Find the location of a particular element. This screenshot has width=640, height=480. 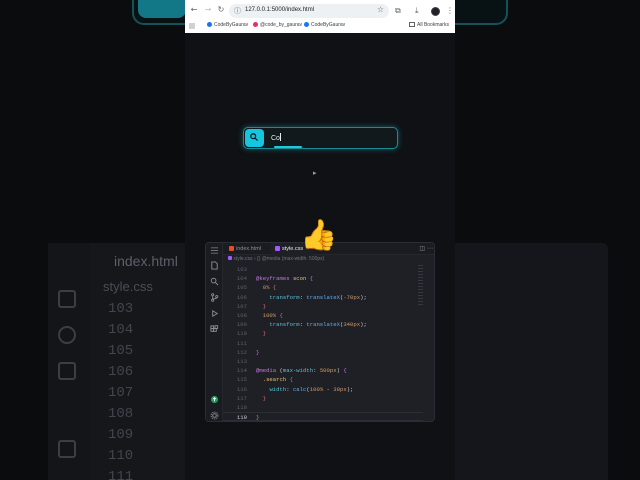

code-line: 113 is located at coordinates (323, 361).